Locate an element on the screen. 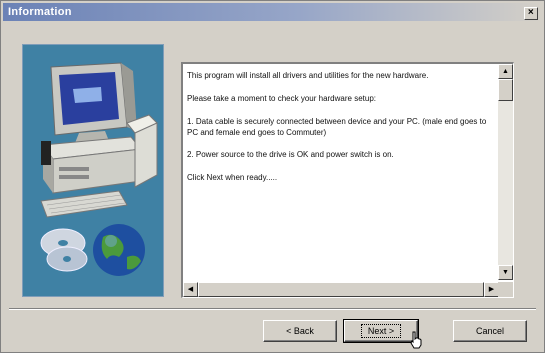  back-button: < Back is located at coordinates (300, 331).